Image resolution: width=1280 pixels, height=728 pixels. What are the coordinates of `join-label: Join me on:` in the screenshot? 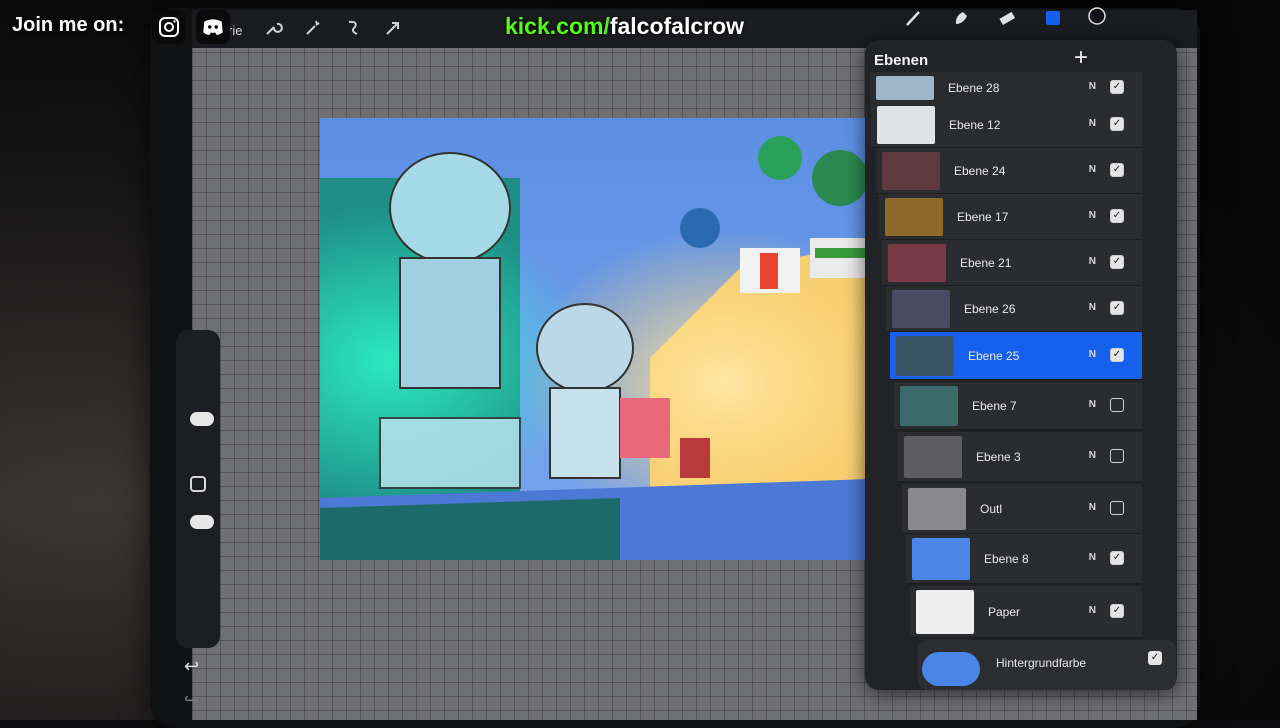 It's located at (68, 25).